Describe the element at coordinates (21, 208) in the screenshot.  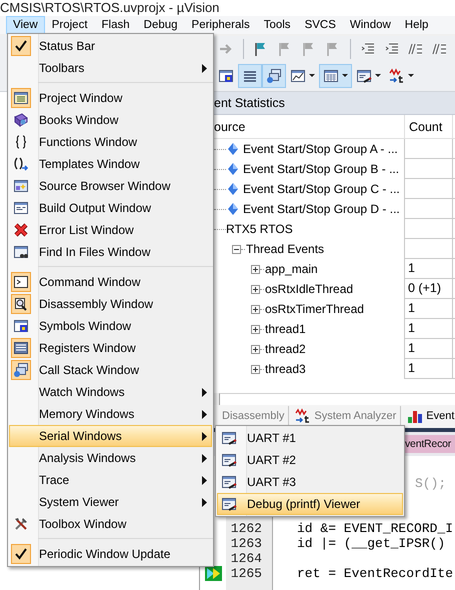
I see `window-lines-icon` at that location.